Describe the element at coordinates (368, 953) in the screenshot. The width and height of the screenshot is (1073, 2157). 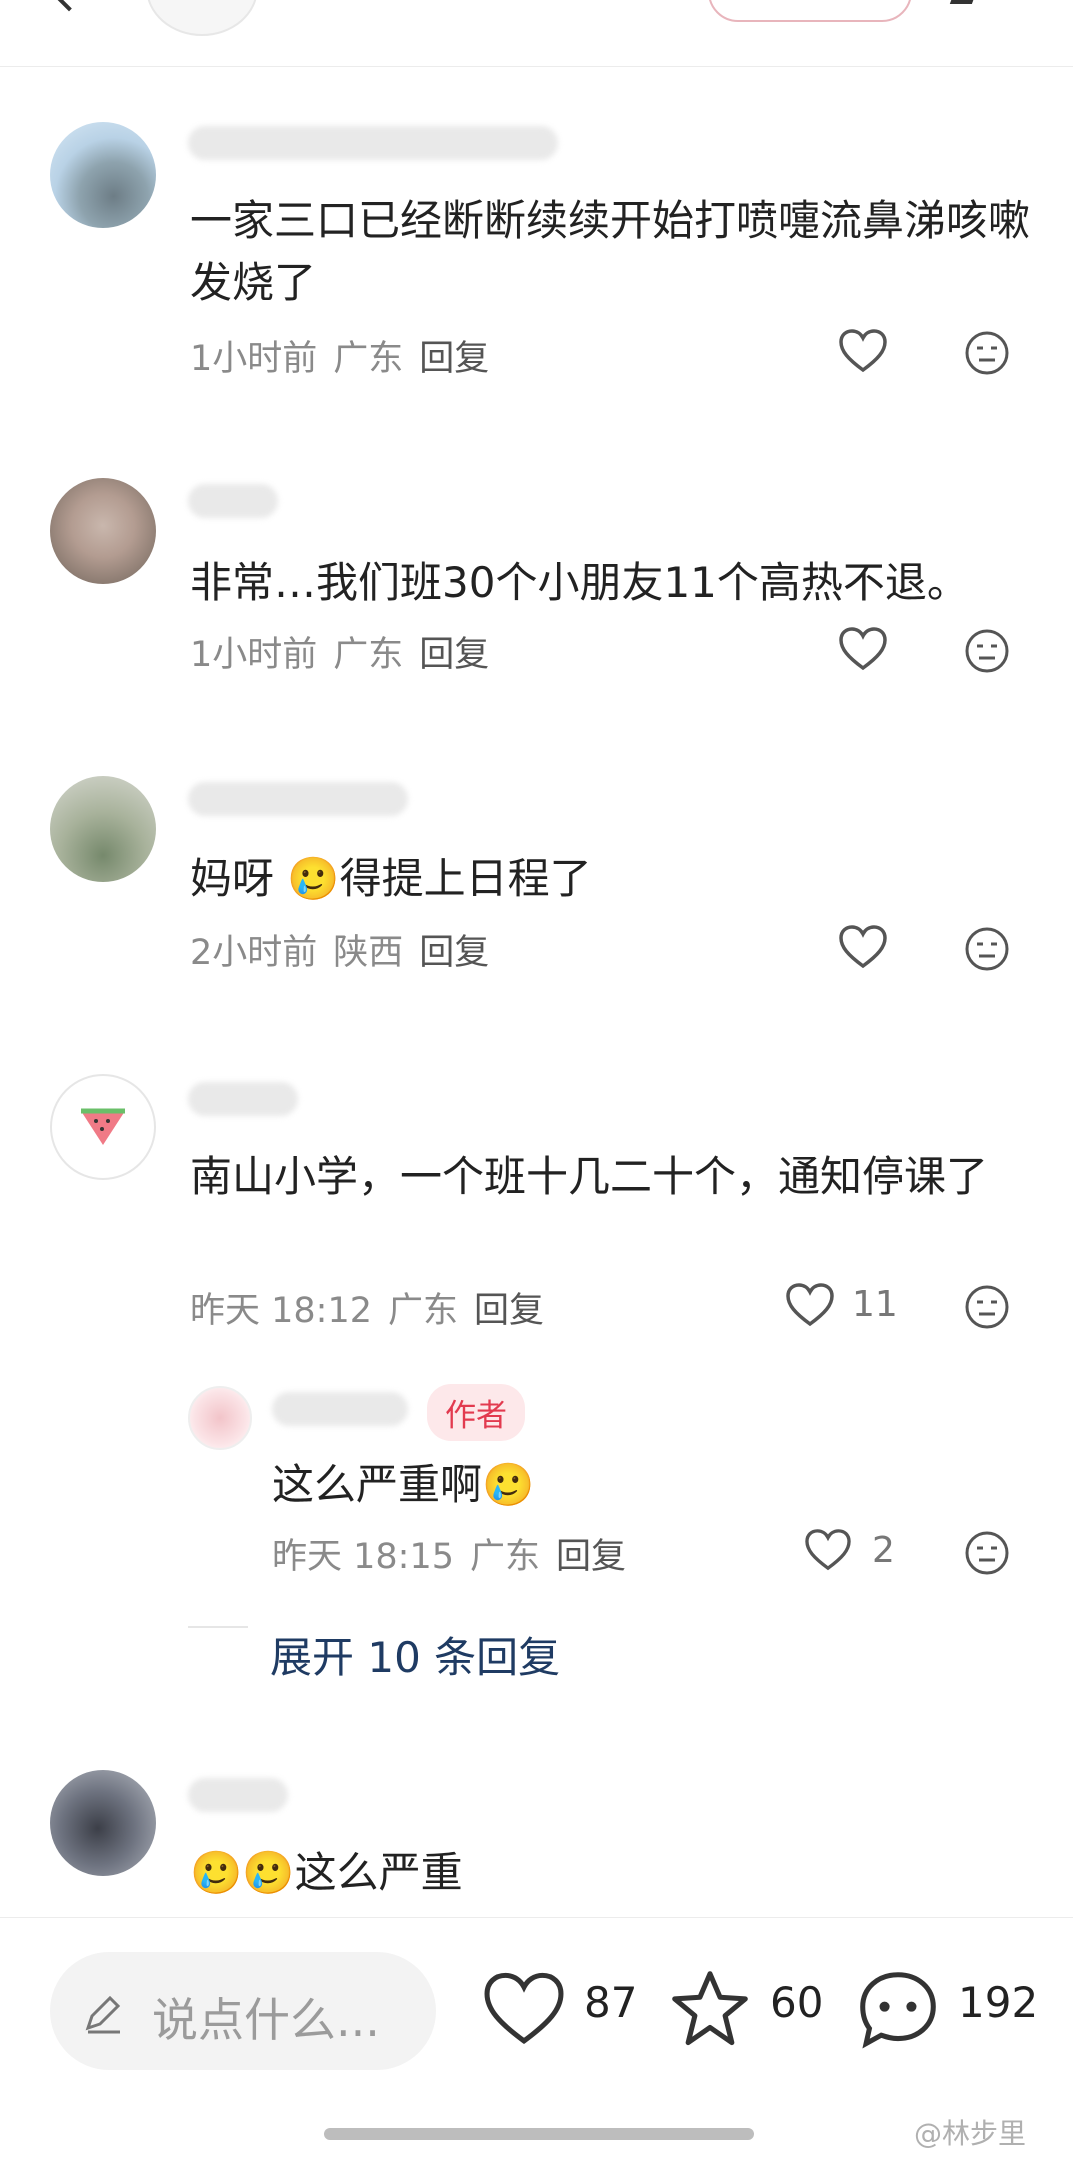
I see `comment-location: 陕西` at that location.